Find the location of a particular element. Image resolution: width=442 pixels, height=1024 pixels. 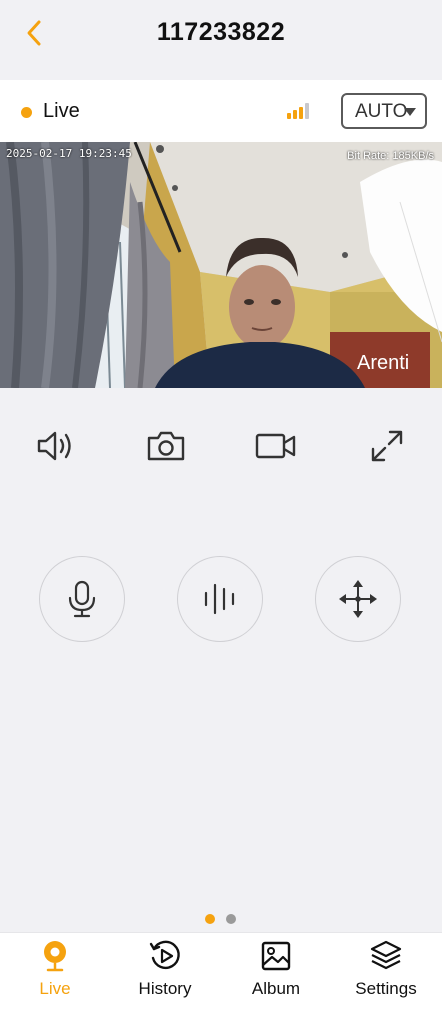

pan-tilt-button is located at coordinates (358, 599).